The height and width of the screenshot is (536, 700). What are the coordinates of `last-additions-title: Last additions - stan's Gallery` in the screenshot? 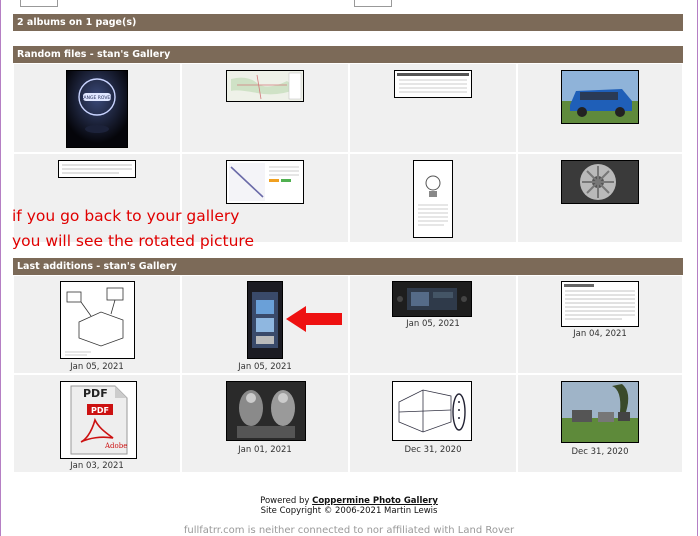 It's located at (97, 266).